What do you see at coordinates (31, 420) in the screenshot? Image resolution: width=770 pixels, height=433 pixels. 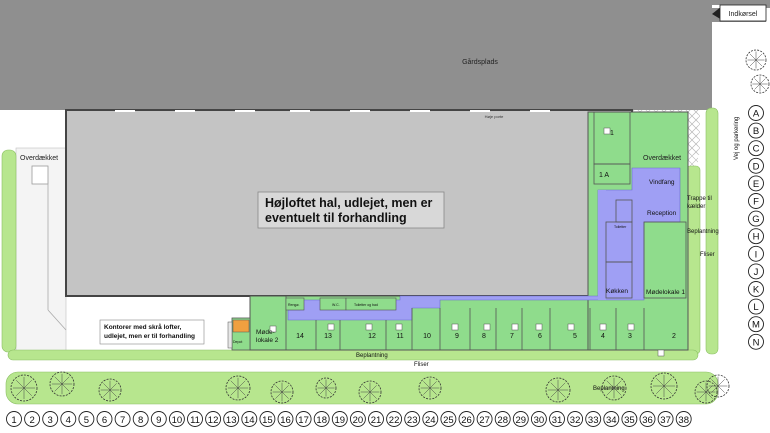 I see `grid-column-label: 2` at bounding box center [31, 420].